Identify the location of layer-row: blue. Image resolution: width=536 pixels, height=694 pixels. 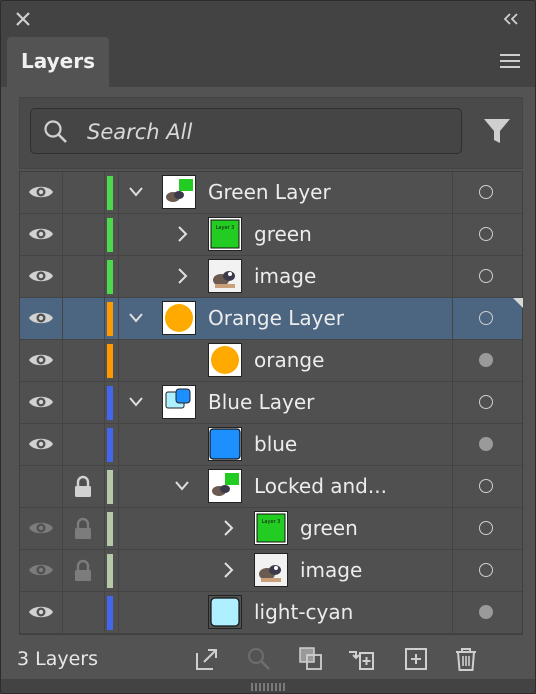
(271, 445).